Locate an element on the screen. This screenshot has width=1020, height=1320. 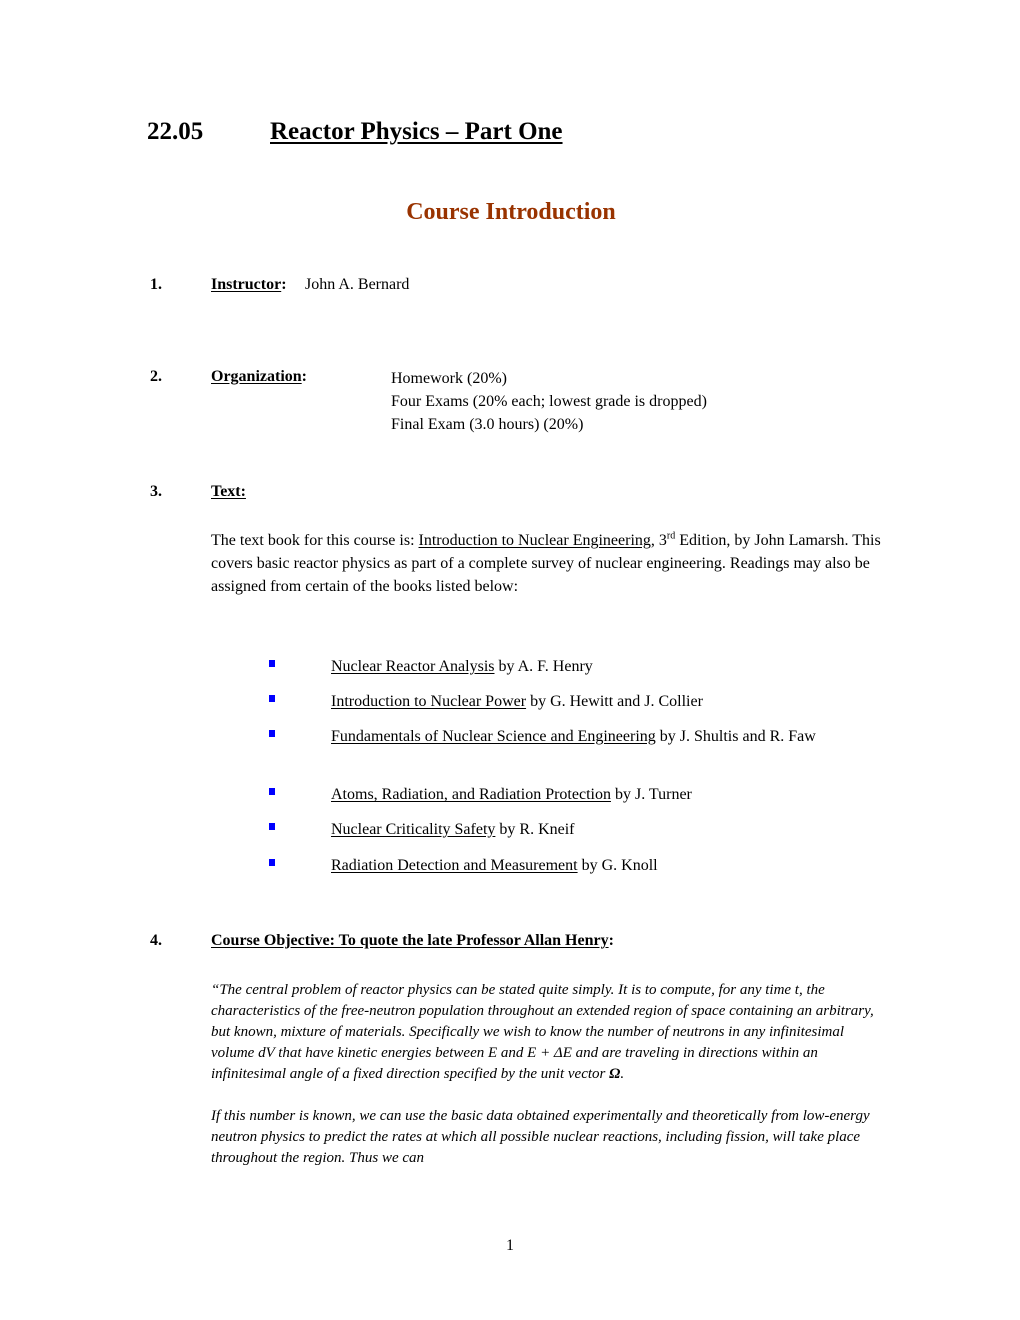
section-2-label: Organization: is located at coordinates (259, 377).